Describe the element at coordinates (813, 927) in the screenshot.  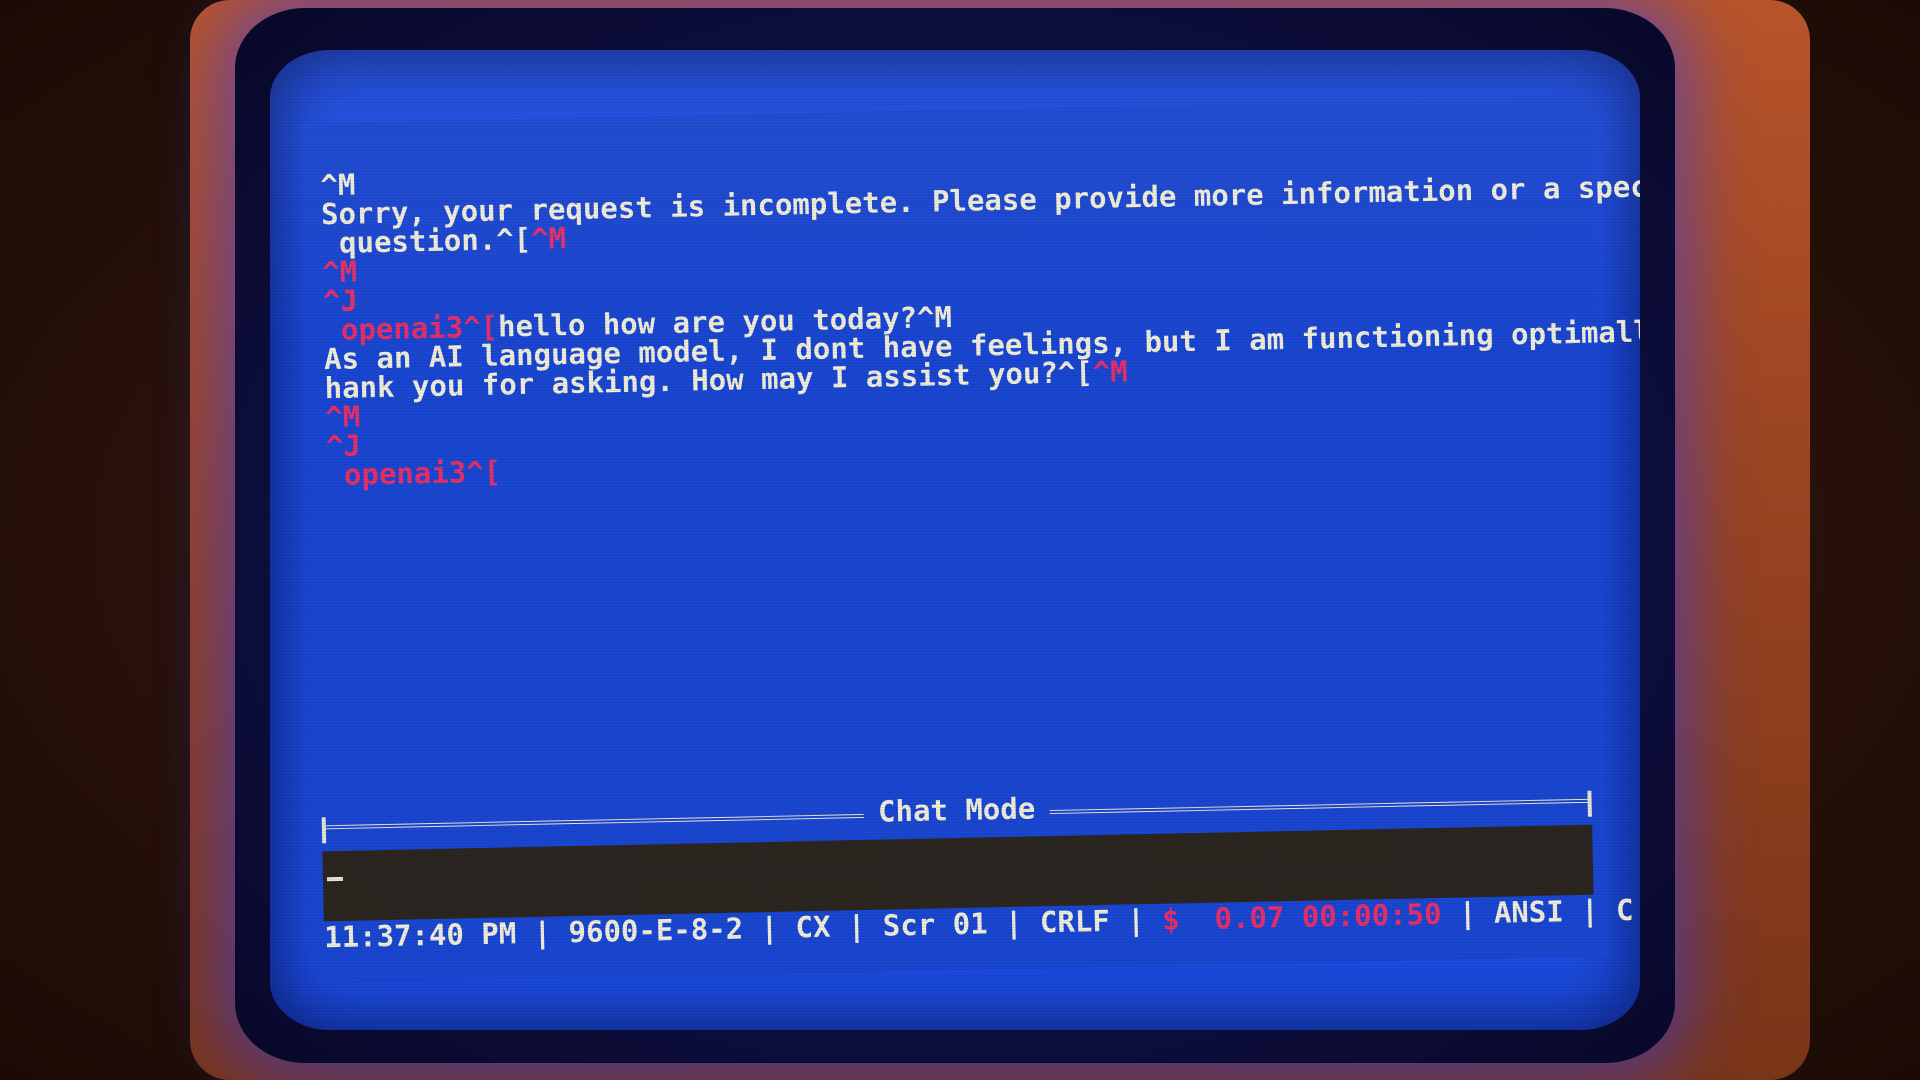
I see `cx-indicator: CX` at that location.